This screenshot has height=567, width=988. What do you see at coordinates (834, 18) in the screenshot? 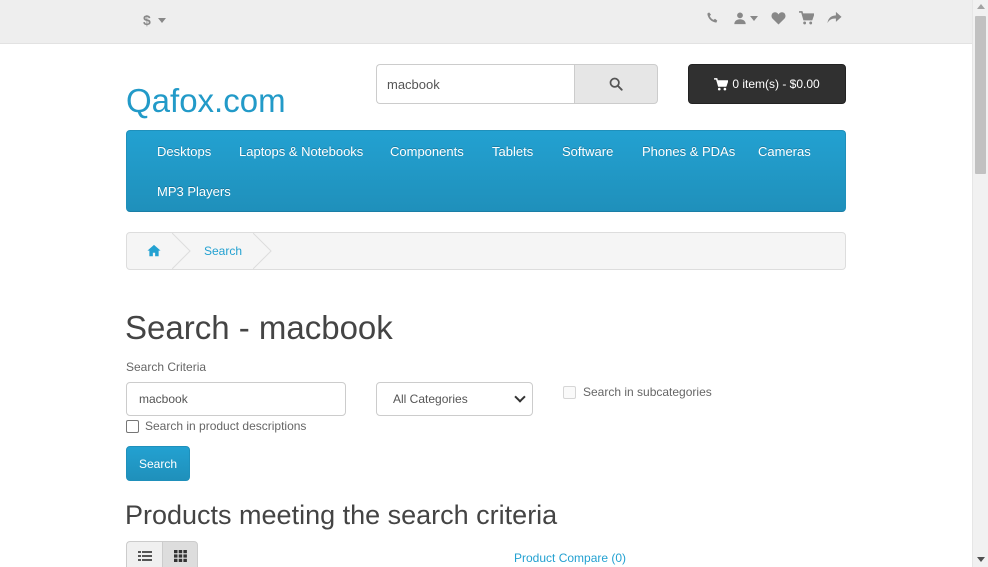
I see `share-icon` at bounding box center [834, 18].